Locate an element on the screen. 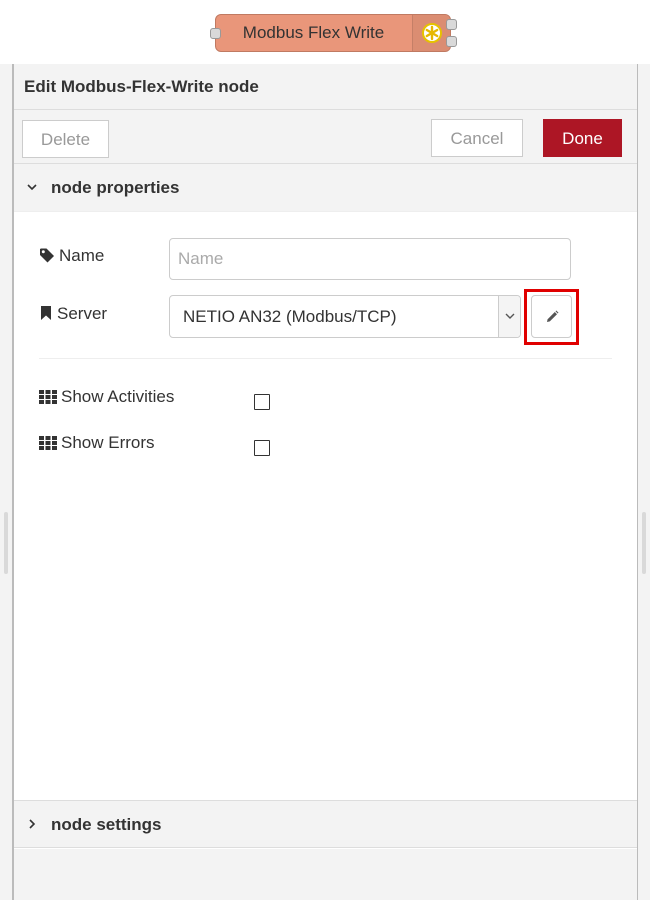  name-label: Name is located at coordinates (82, 255).